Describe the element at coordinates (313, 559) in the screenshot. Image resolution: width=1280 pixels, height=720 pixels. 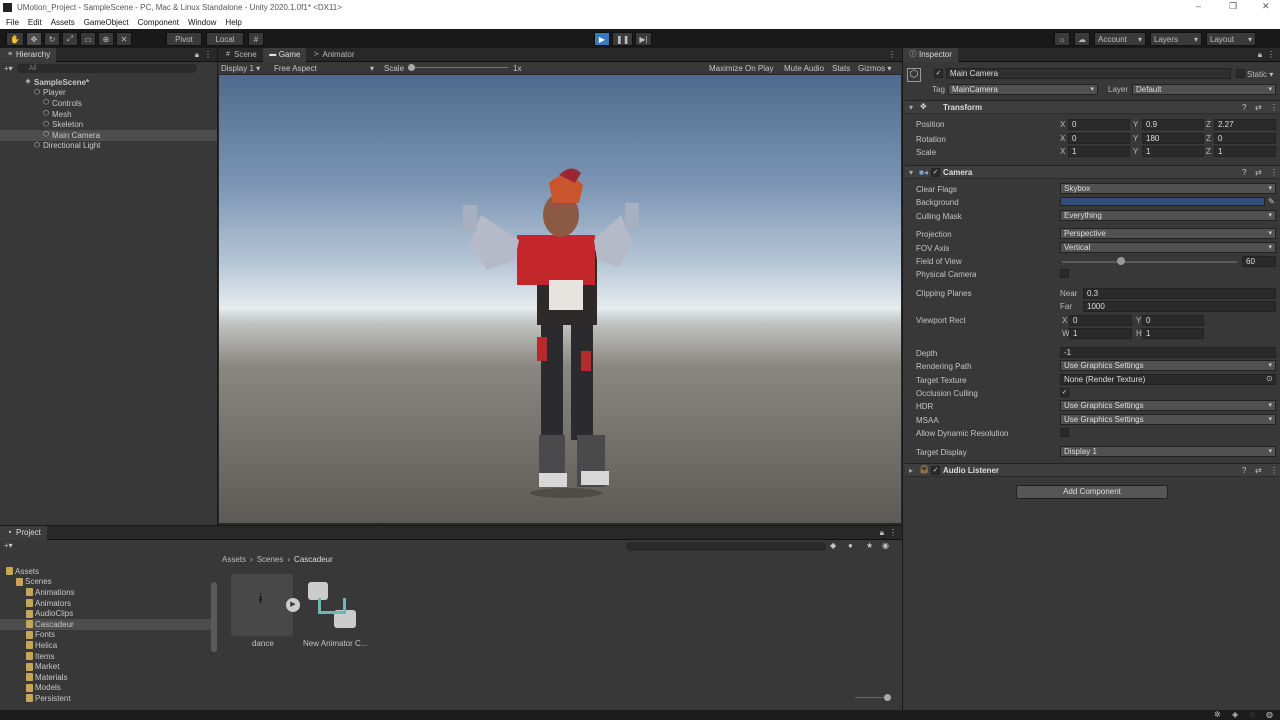
I see `breadcrumb-cascadeur: Cascadeur` at that location.